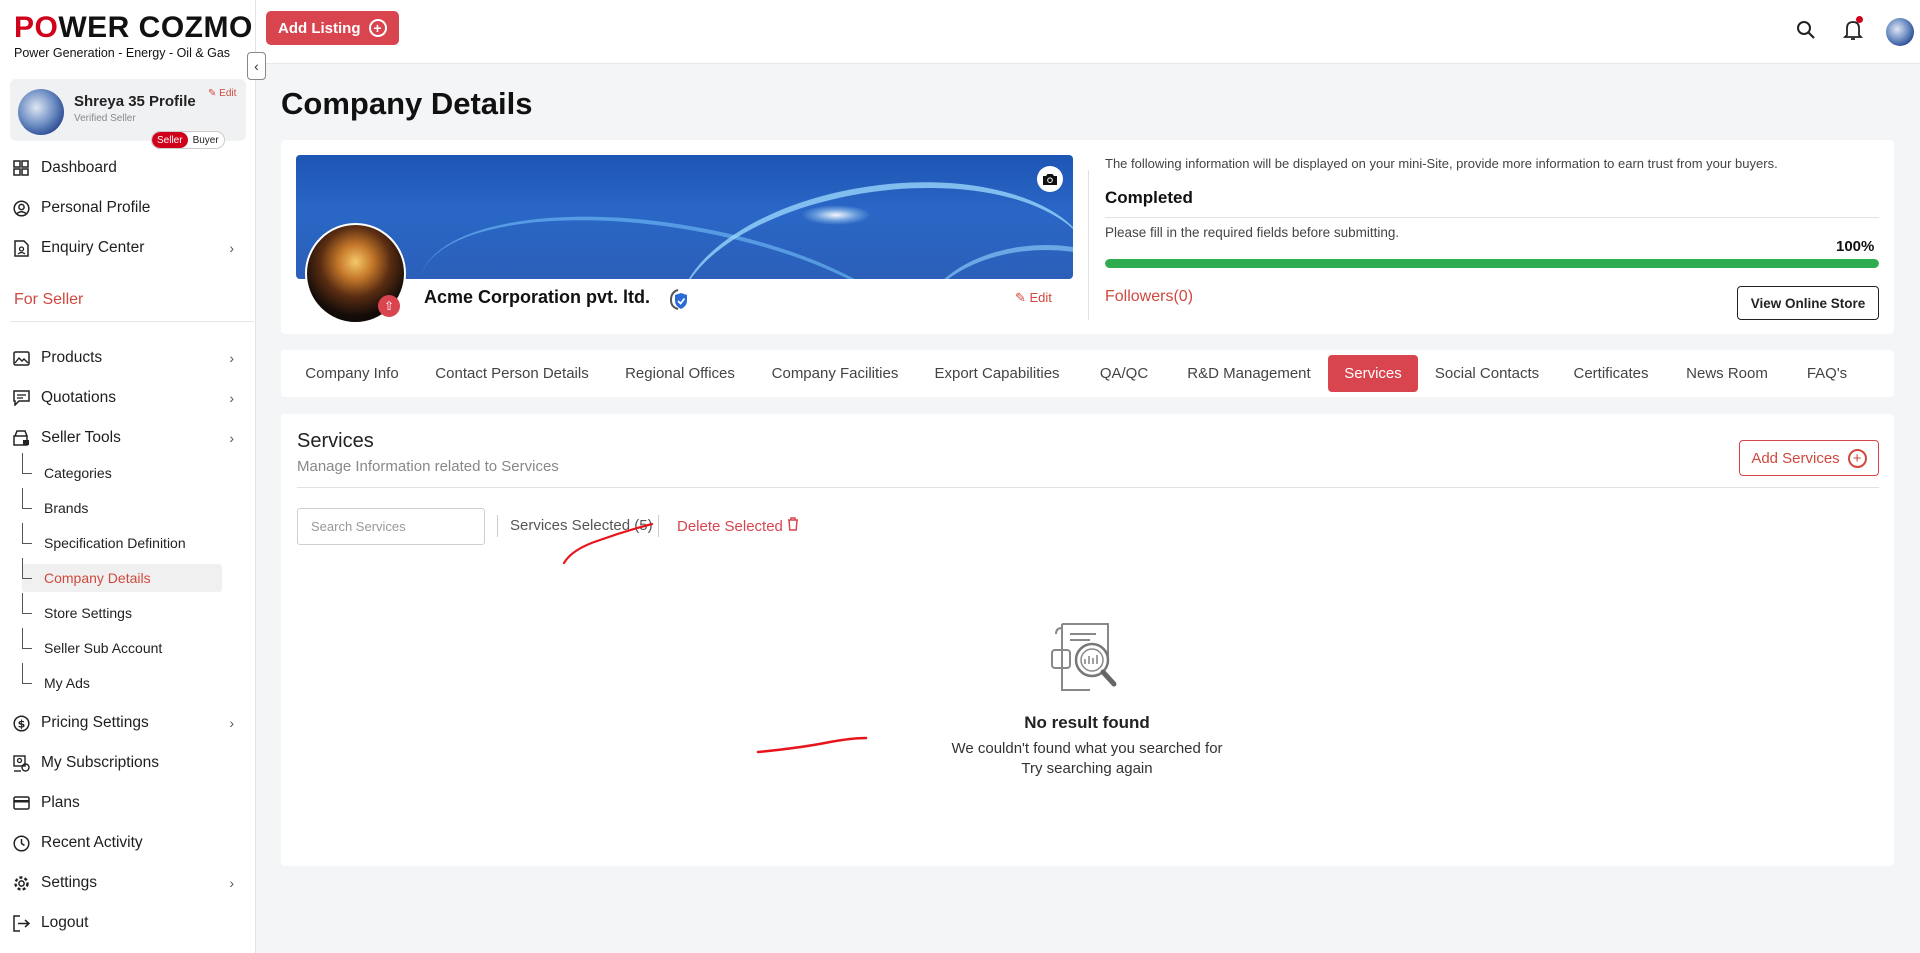 The image size is (1920, 953). I want to click on dashboard-icon, so click(21, 168).